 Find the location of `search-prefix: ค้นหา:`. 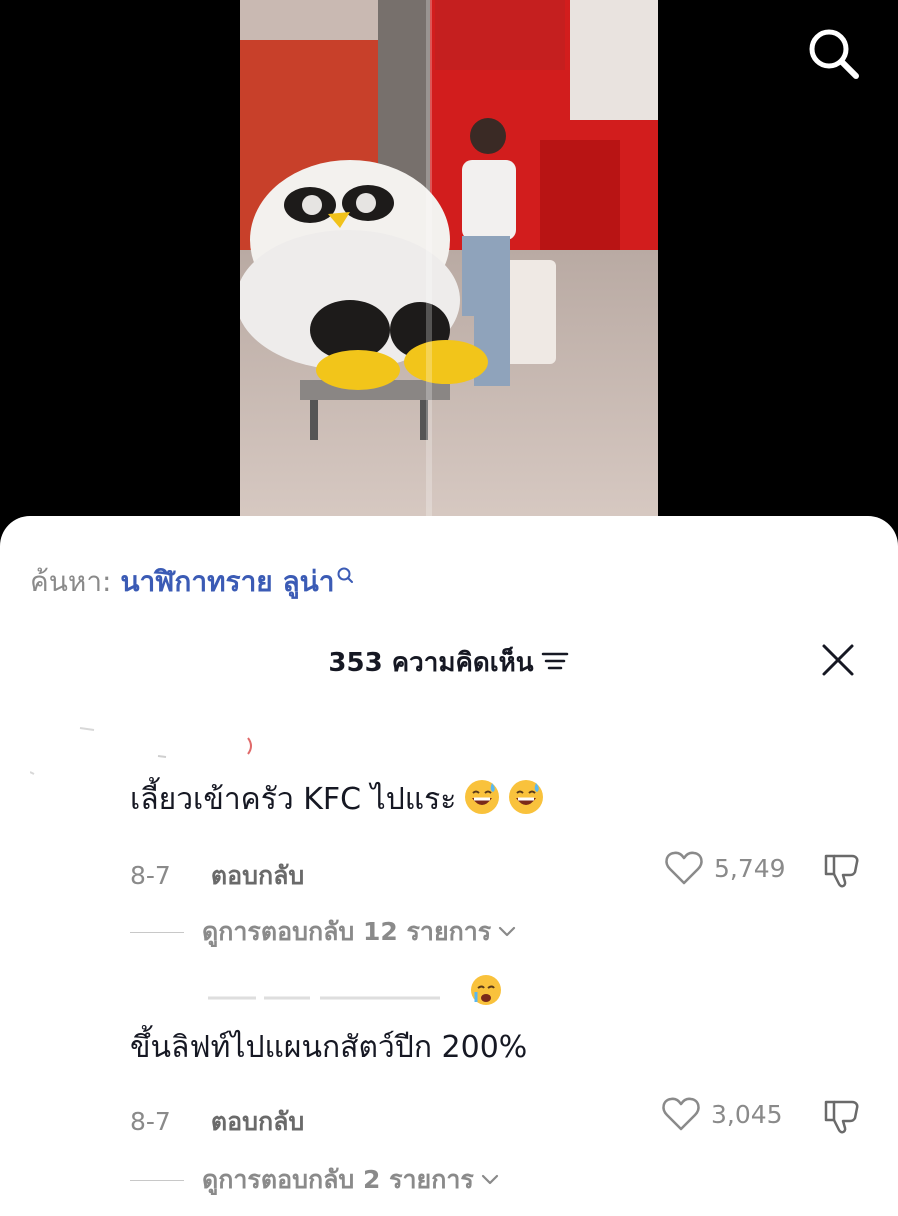

search-prefix: ค้นหา: is located at coordinates (71, 581).